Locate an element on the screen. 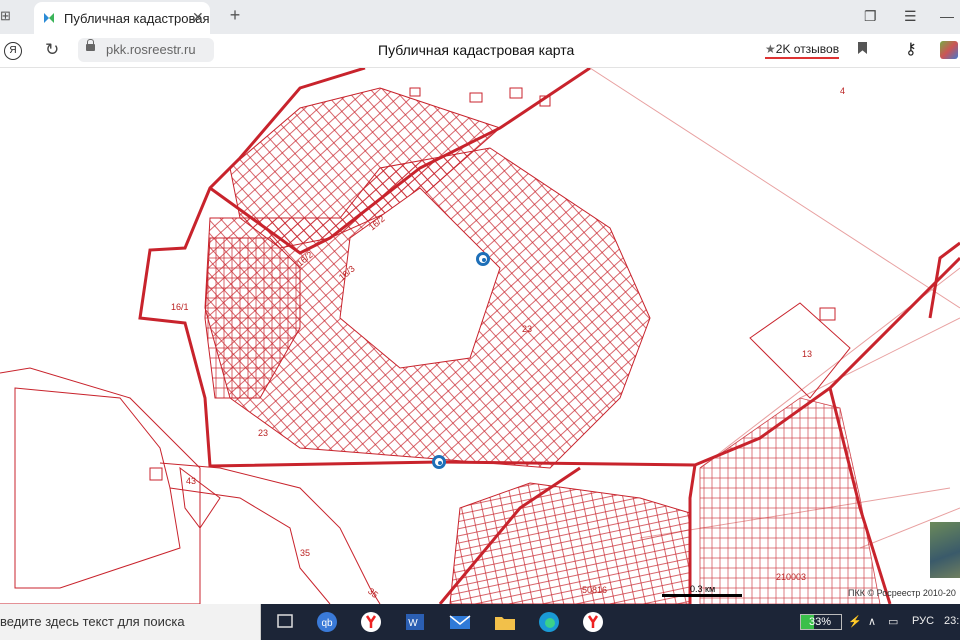  word-icon: W is located at coordinates (415, 622).